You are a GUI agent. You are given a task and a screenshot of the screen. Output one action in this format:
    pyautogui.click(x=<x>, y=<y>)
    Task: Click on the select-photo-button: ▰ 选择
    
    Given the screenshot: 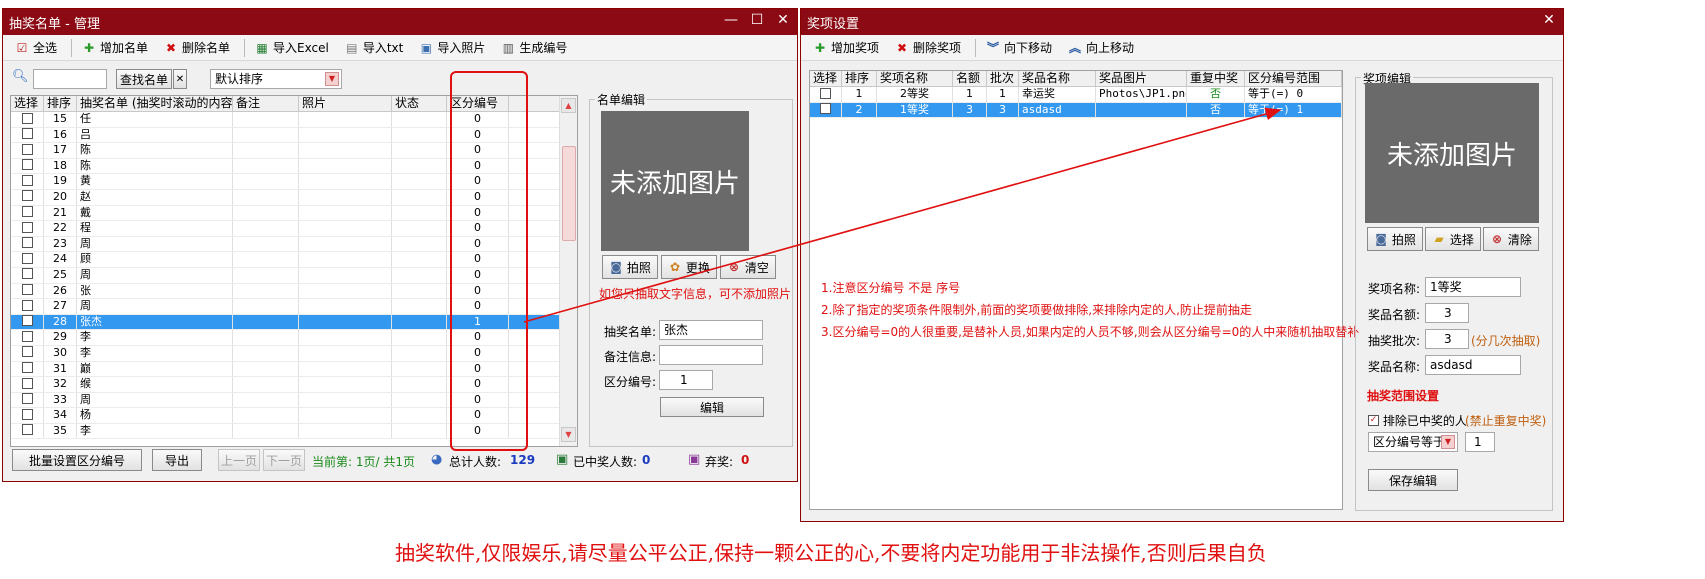 What is the action you would take?
    pyautogui.click(x=1453, y=239)
    